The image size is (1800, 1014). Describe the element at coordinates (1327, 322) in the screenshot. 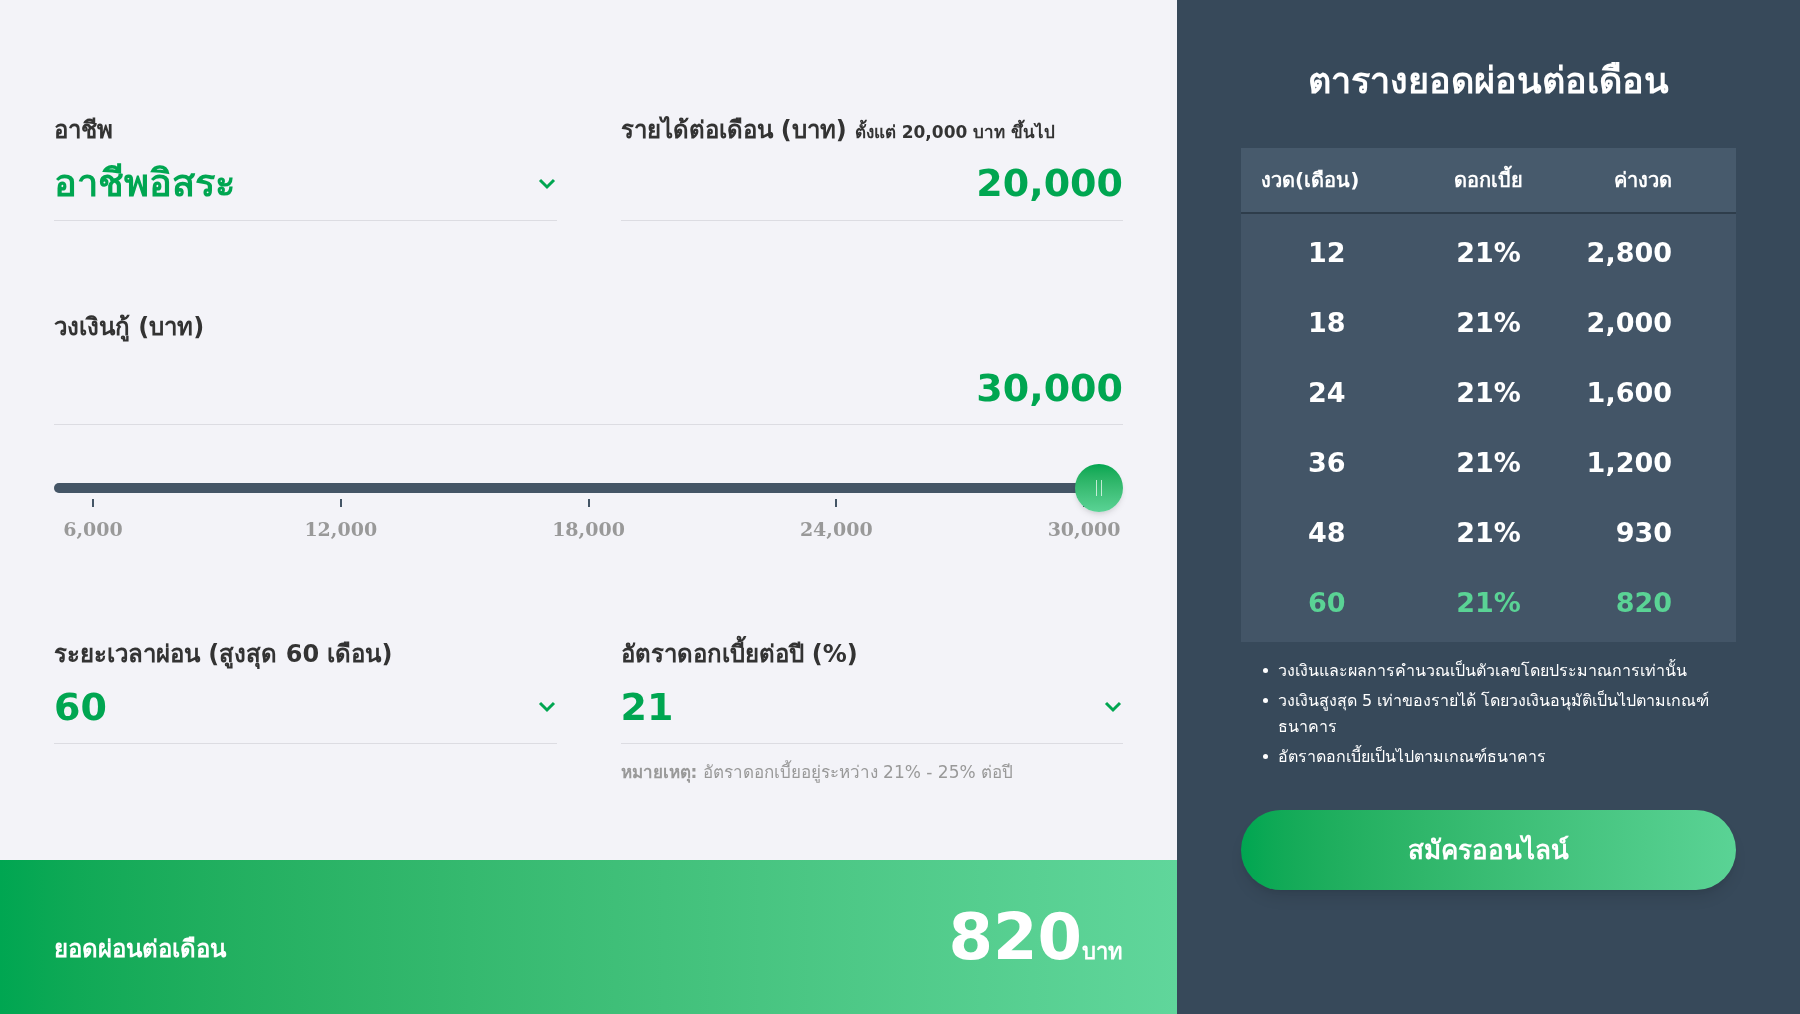

I see `table-cell-text: 18` at that location.